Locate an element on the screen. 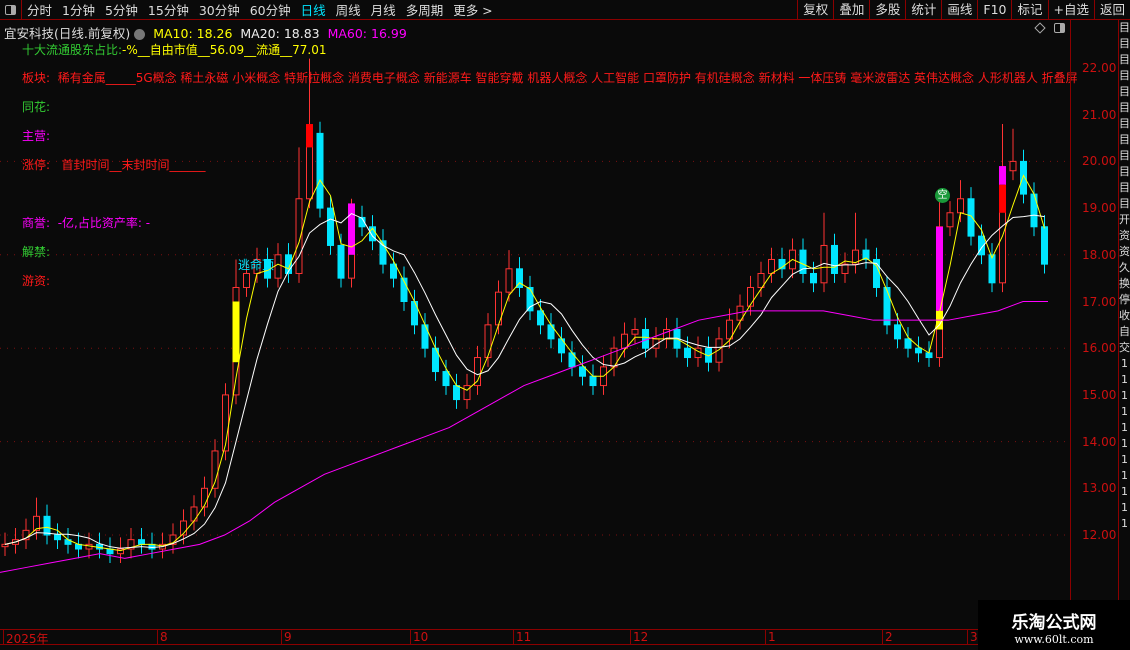 This screenshot has height=650, width=1130. date-tick-label: 2 is located at coordinates (887, 637).